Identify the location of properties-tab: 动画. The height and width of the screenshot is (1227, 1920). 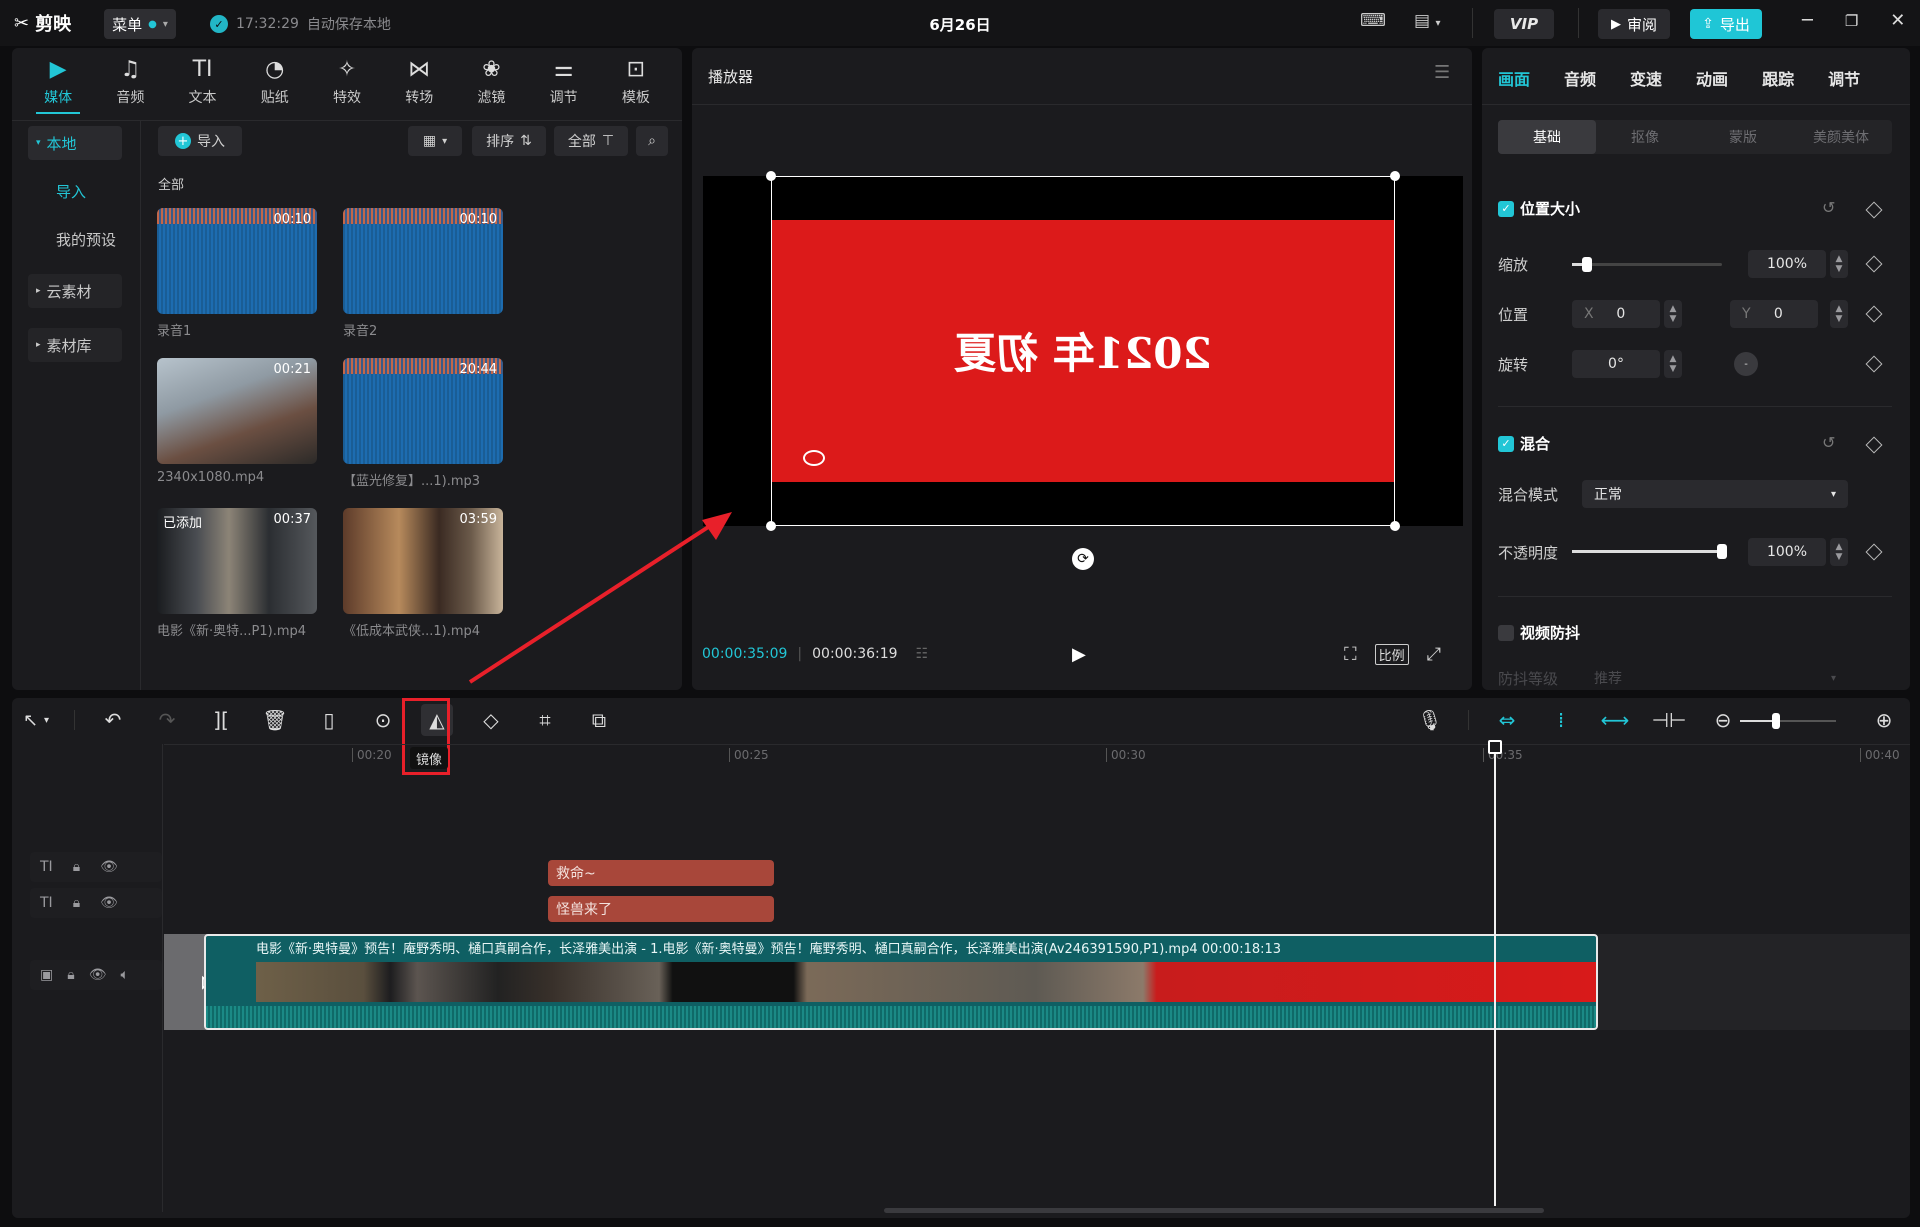
(1712, 78).